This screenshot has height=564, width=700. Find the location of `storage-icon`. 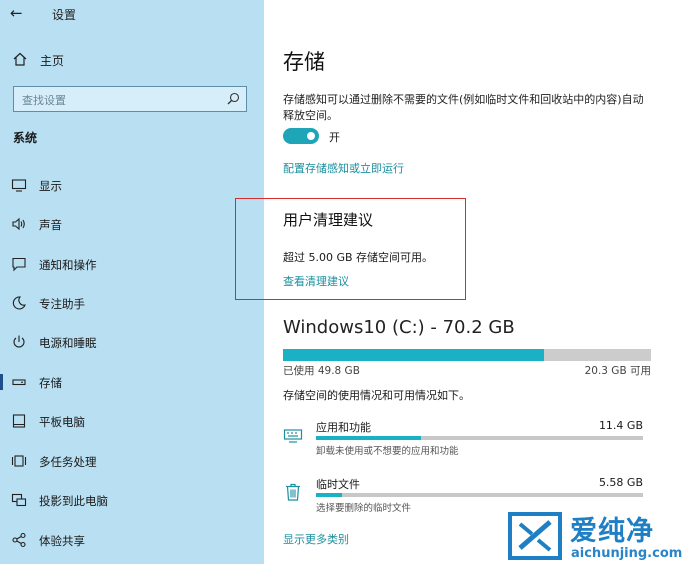

storage-icon is located at coordinates (19, 382).